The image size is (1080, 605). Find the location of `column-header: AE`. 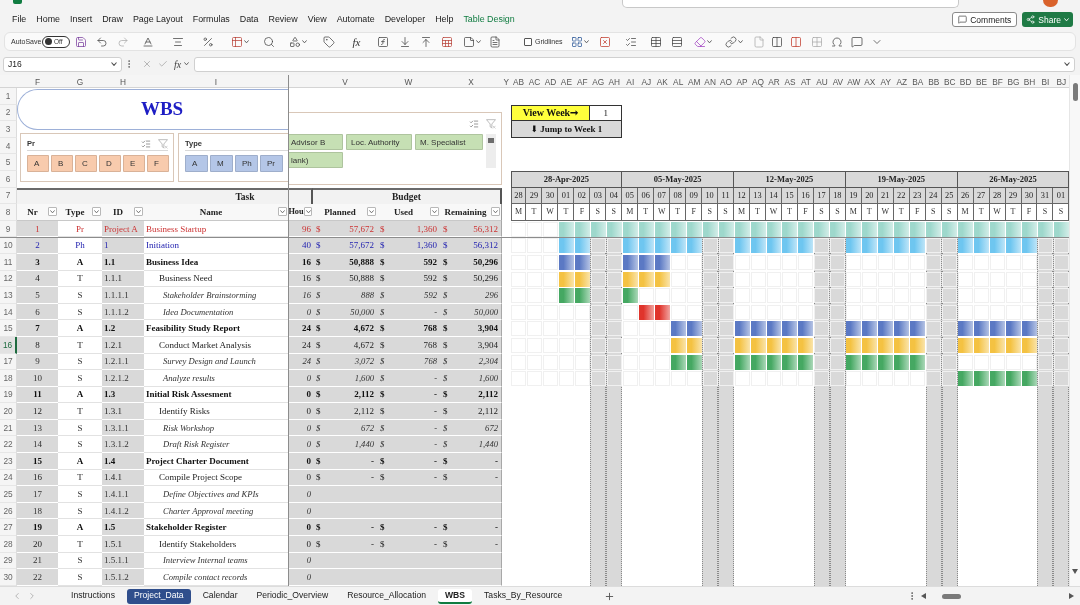

column-header: AE is located at coordinates (566, 81).